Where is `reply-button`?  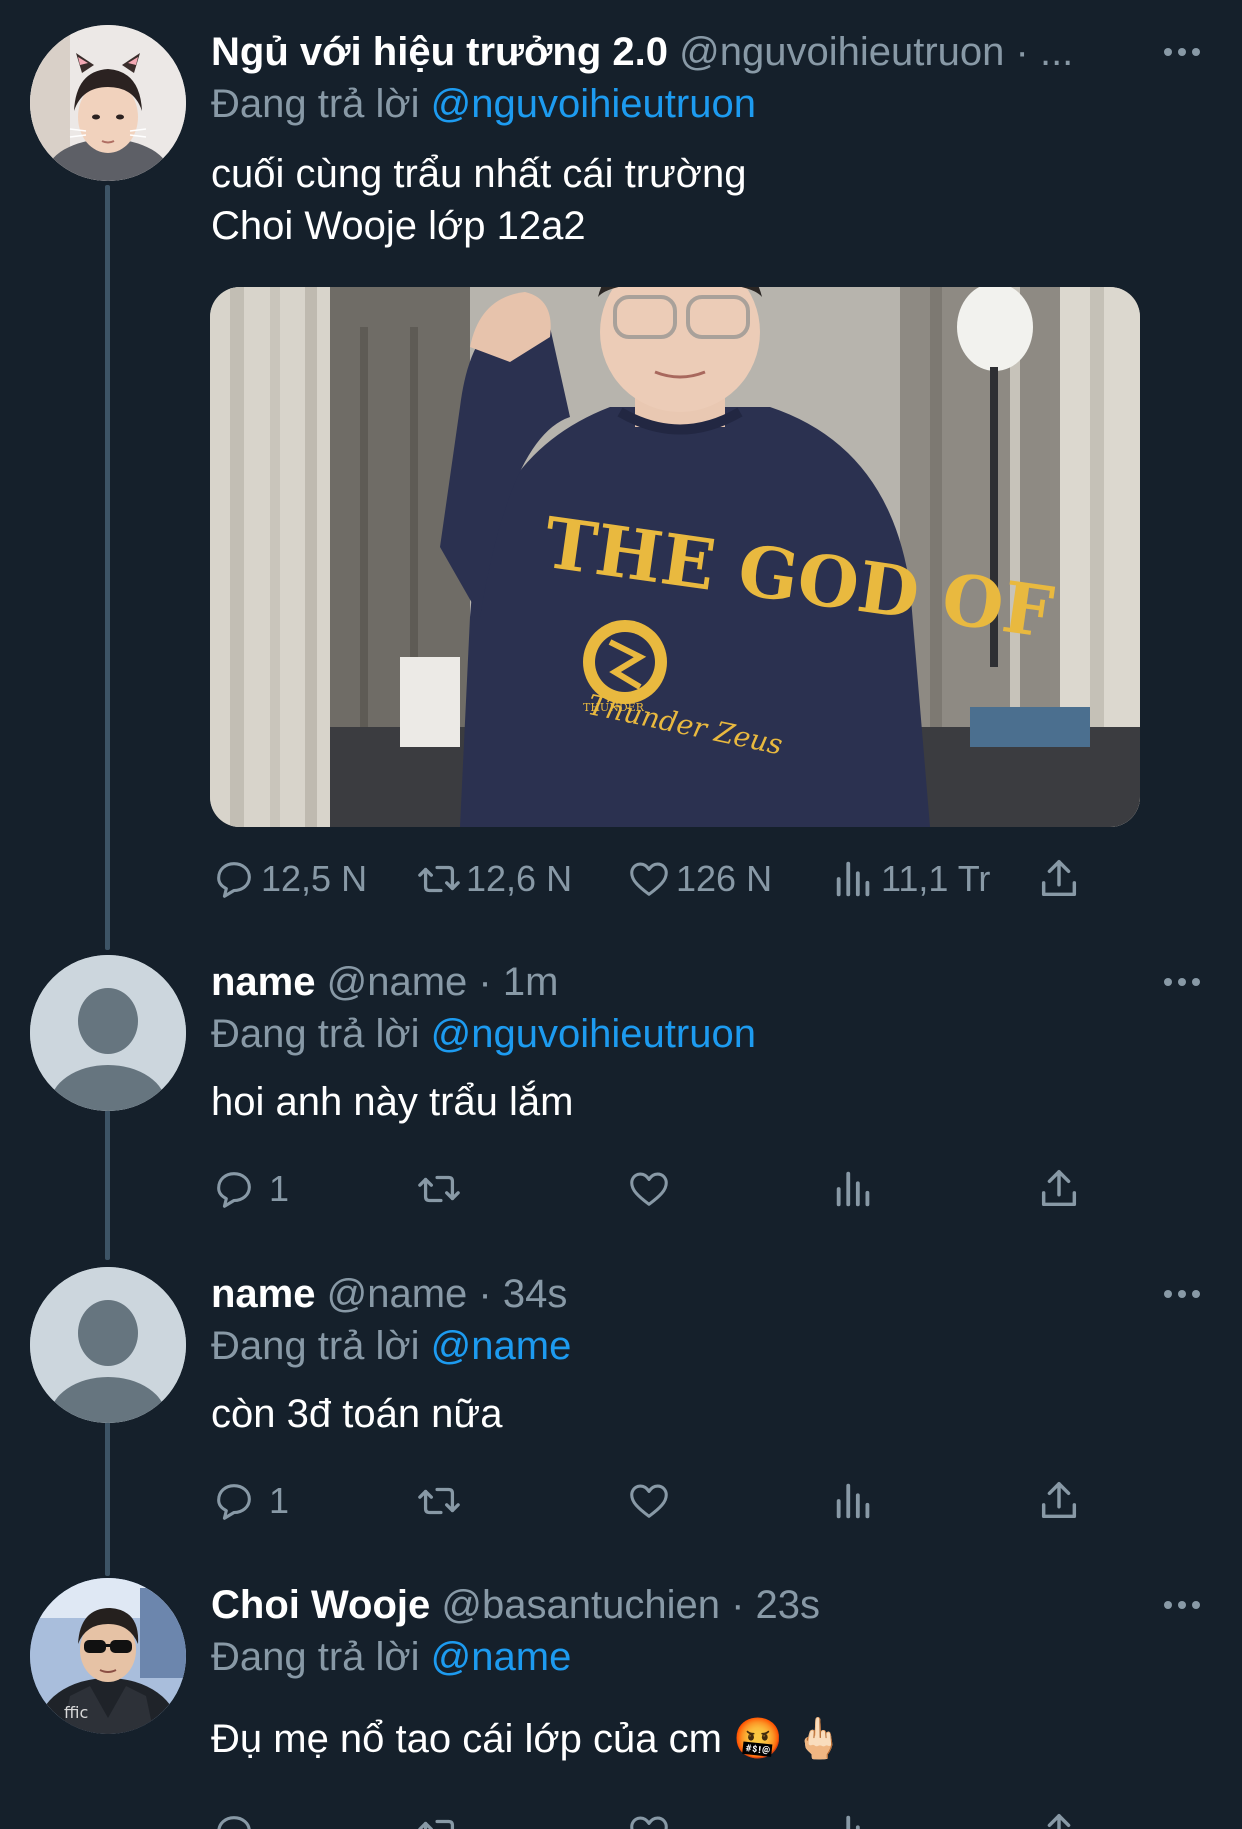 reply-button is located at coordinates (234, 1817).